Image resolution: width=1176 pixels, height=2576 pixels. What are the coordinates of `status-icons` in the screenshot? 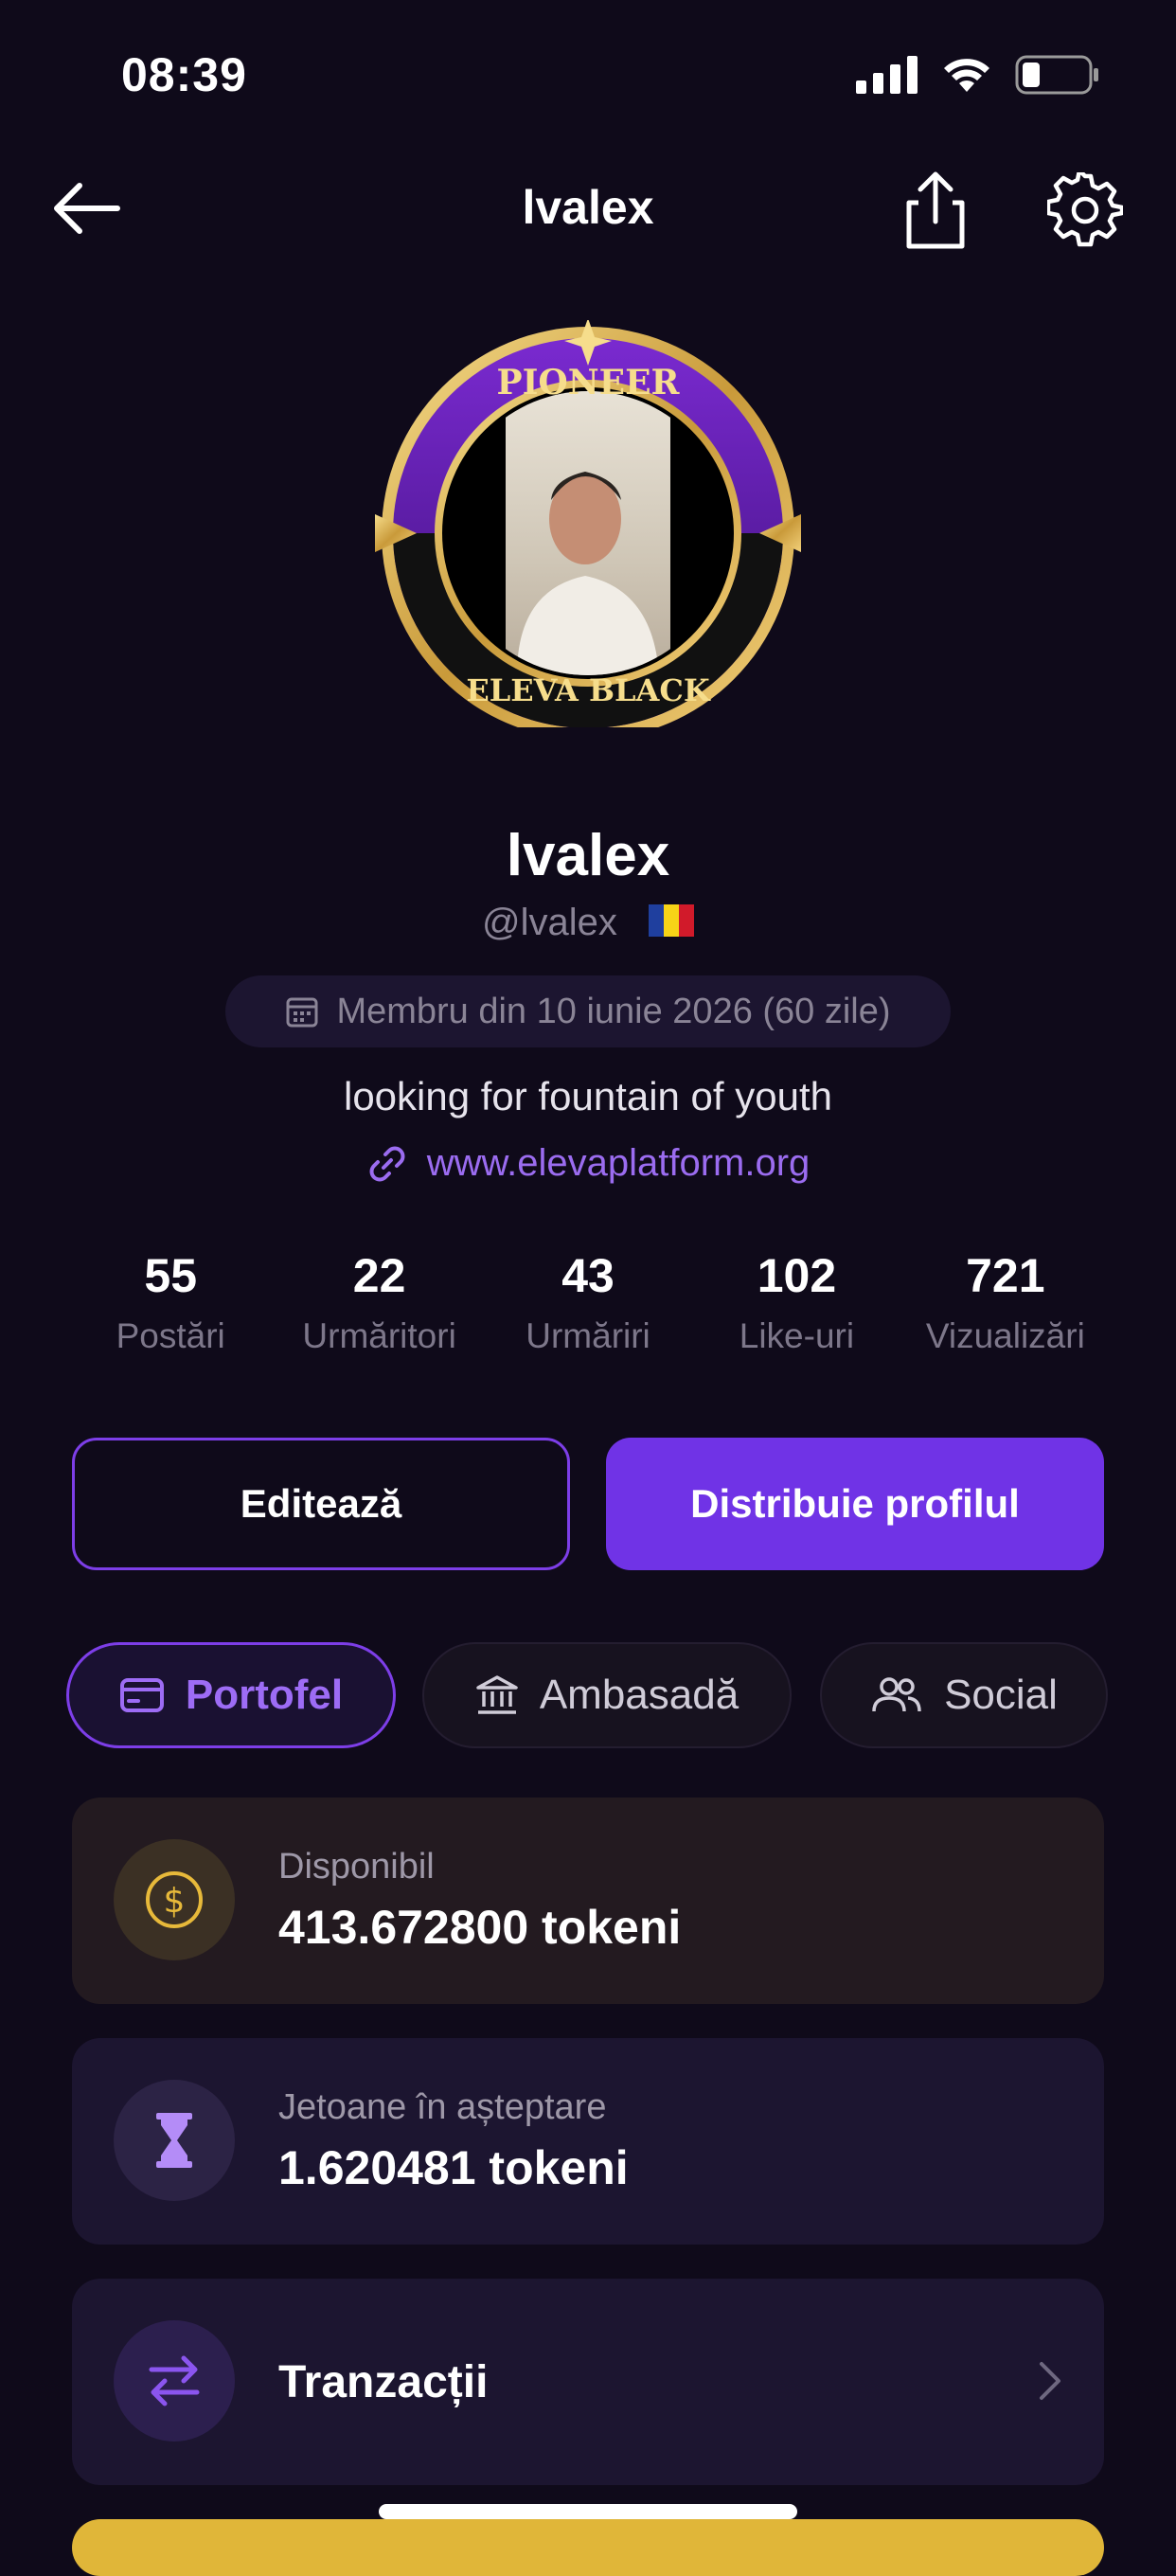 It's located at (978, 75).